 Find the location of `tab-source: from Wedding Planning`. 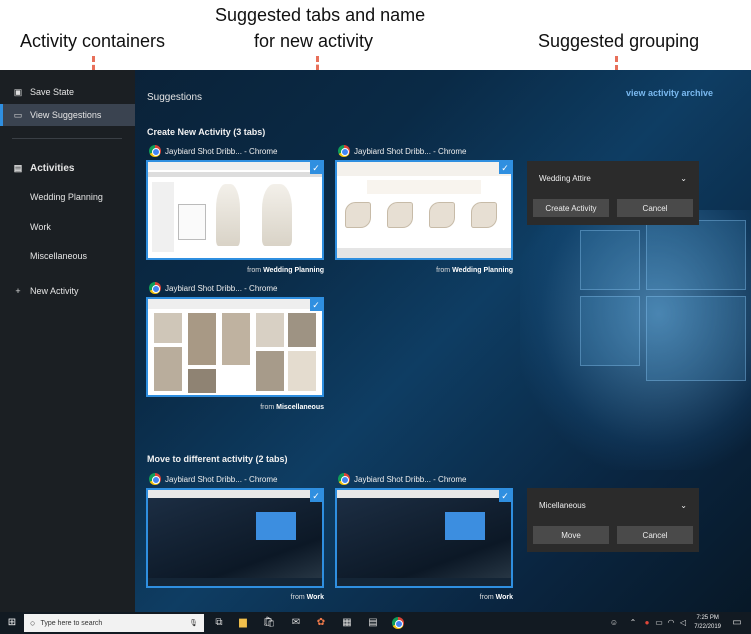

tab-source: from Wedding Planning is located at coordinates (424, 270).